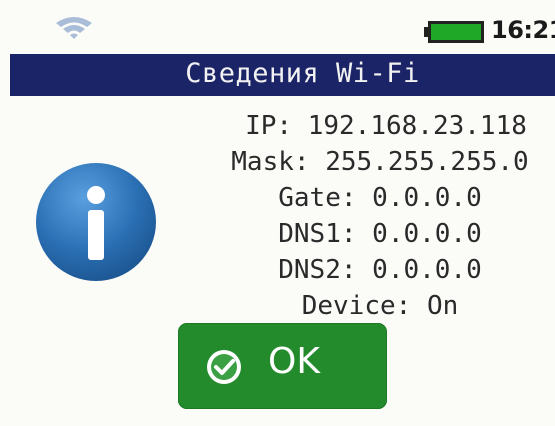  I want to click on status-bar: 16:21, so click(277, 27).